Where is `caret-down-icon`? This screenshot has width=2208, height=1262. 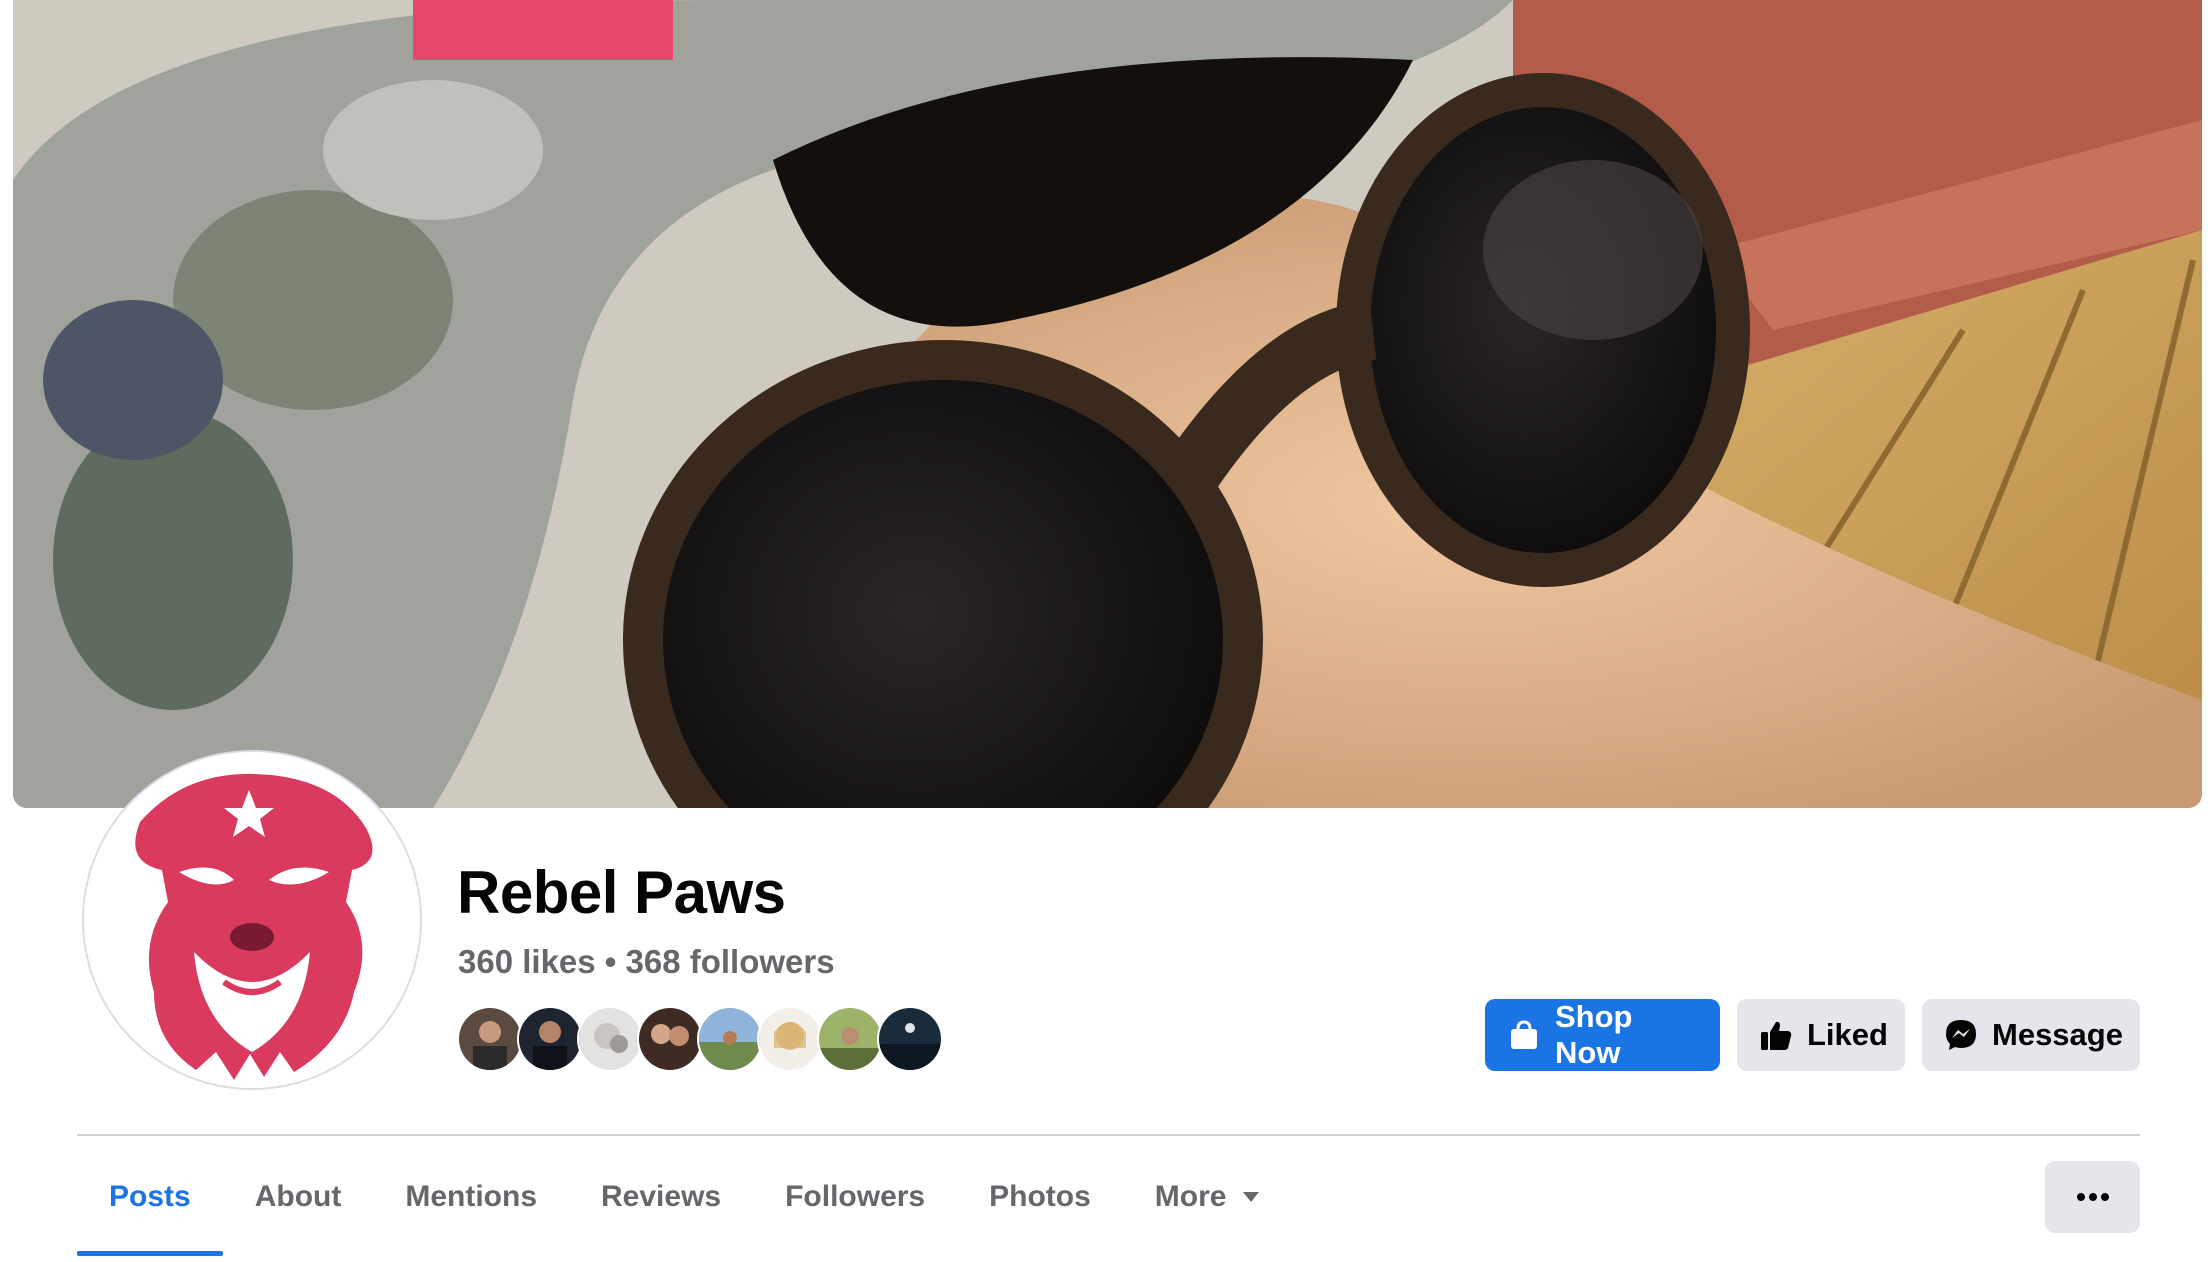 caret-down-icon is located at coordinates (1251, 1197).